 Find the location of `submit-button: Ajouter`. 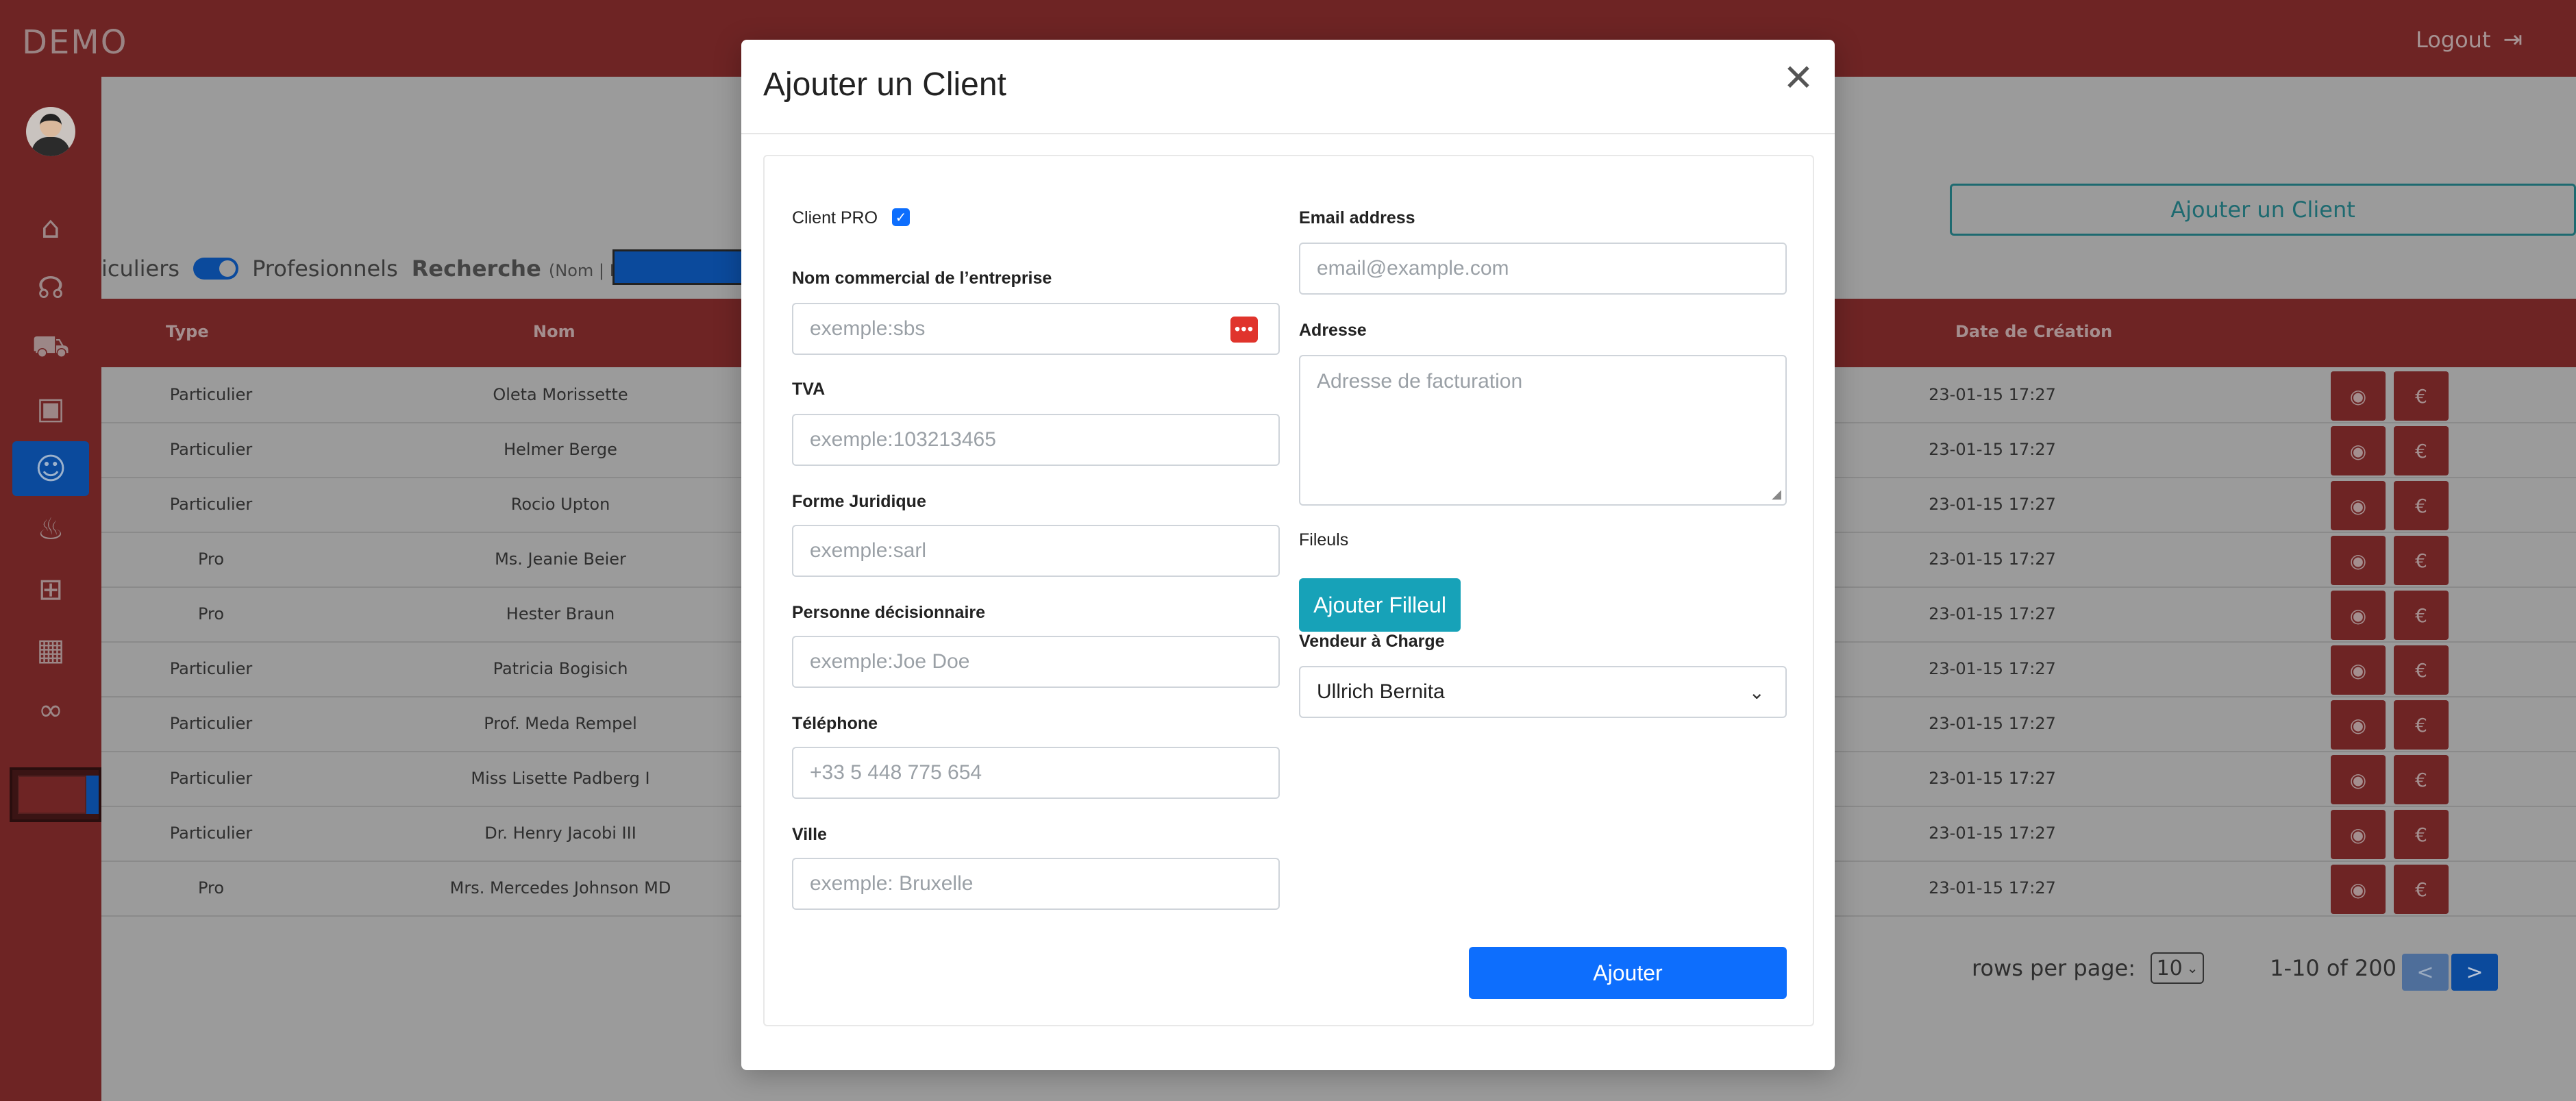

submit-button: Ajouter is located at coordinates (1628, 973).